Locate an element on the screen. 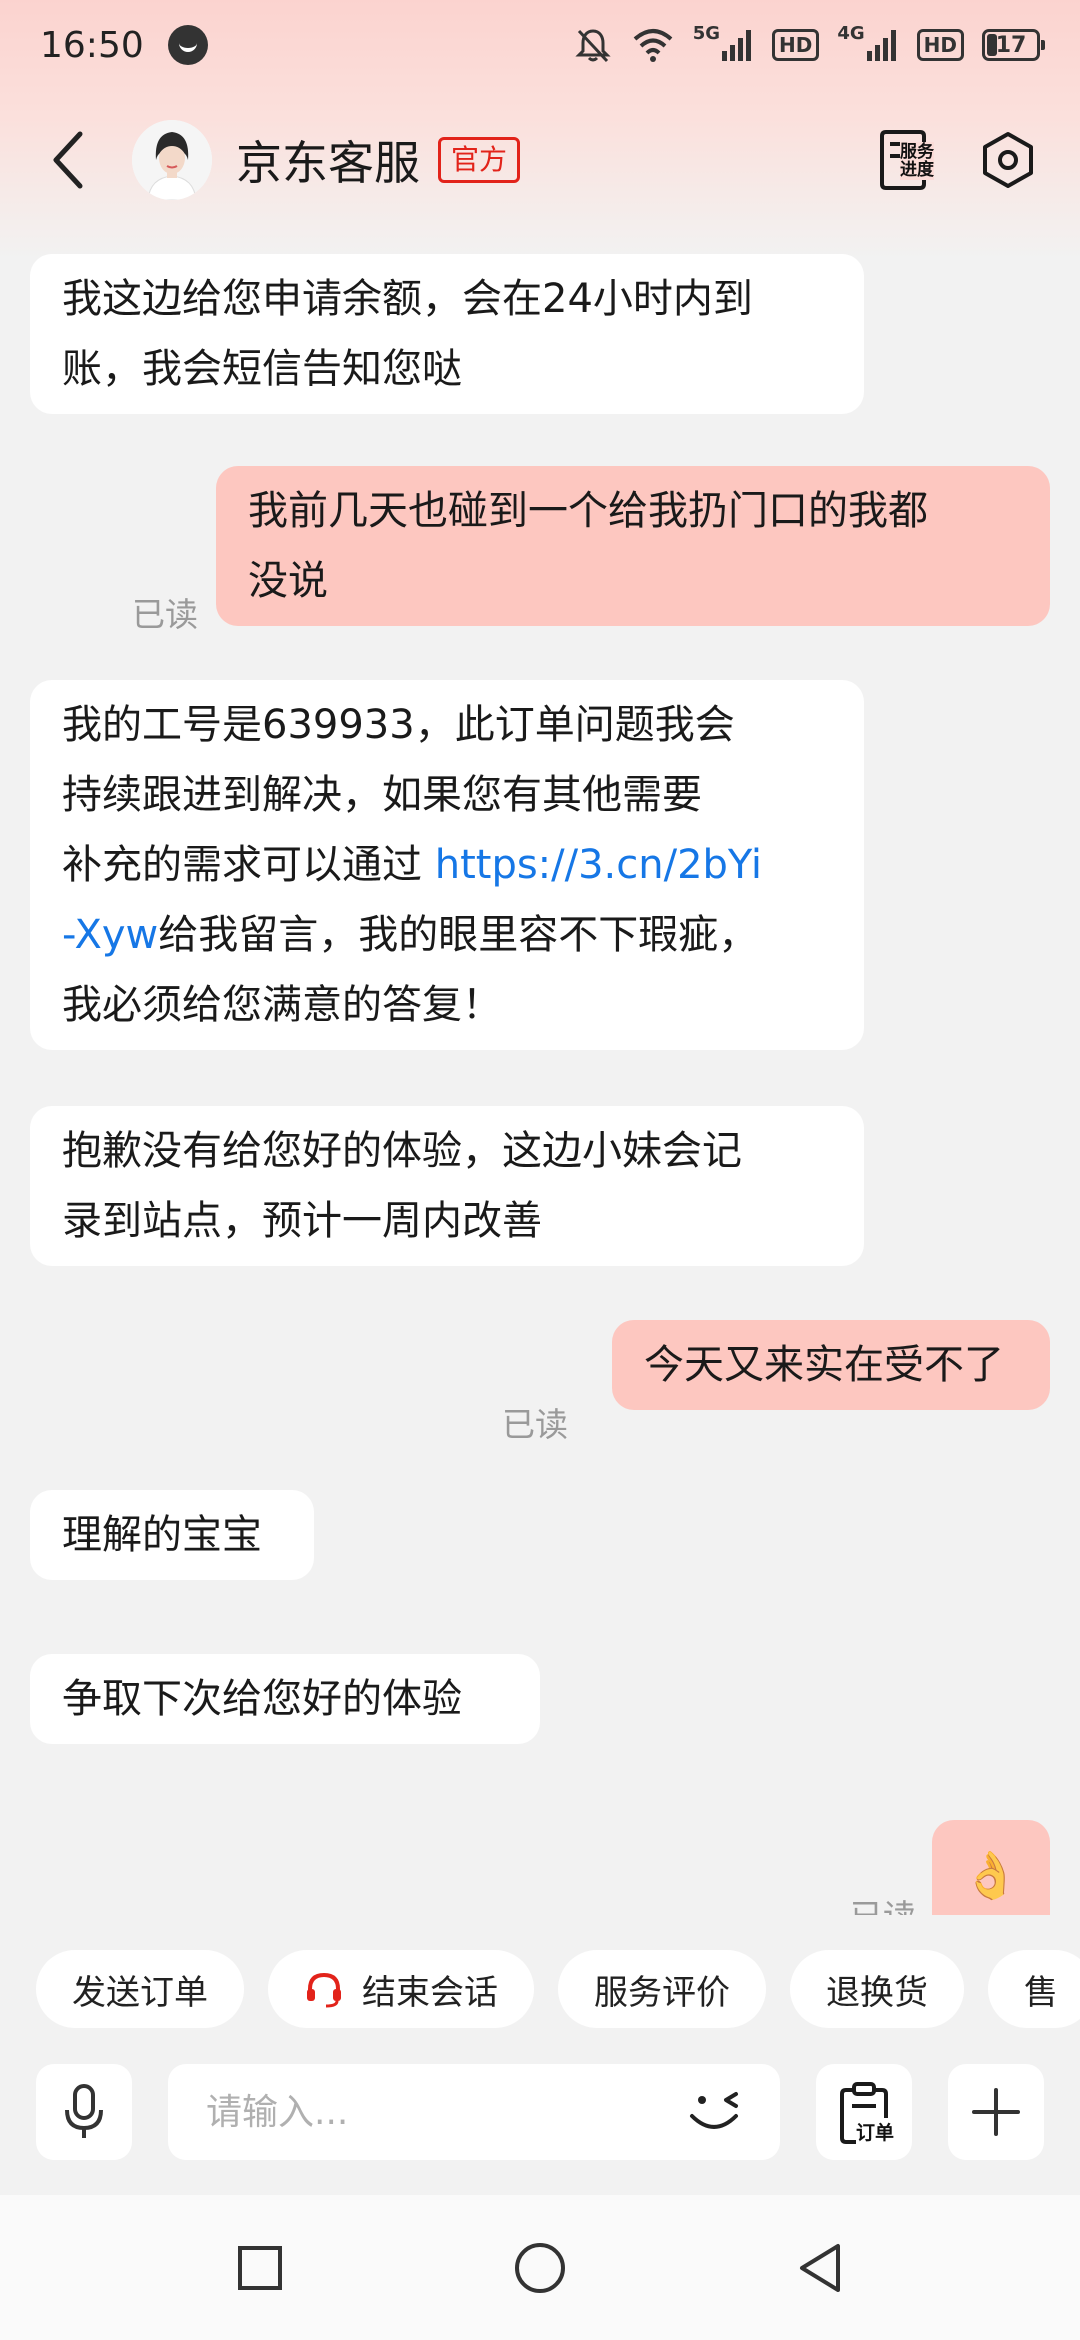  settings-hexagon-icon is located at coordinates (1008, 160).